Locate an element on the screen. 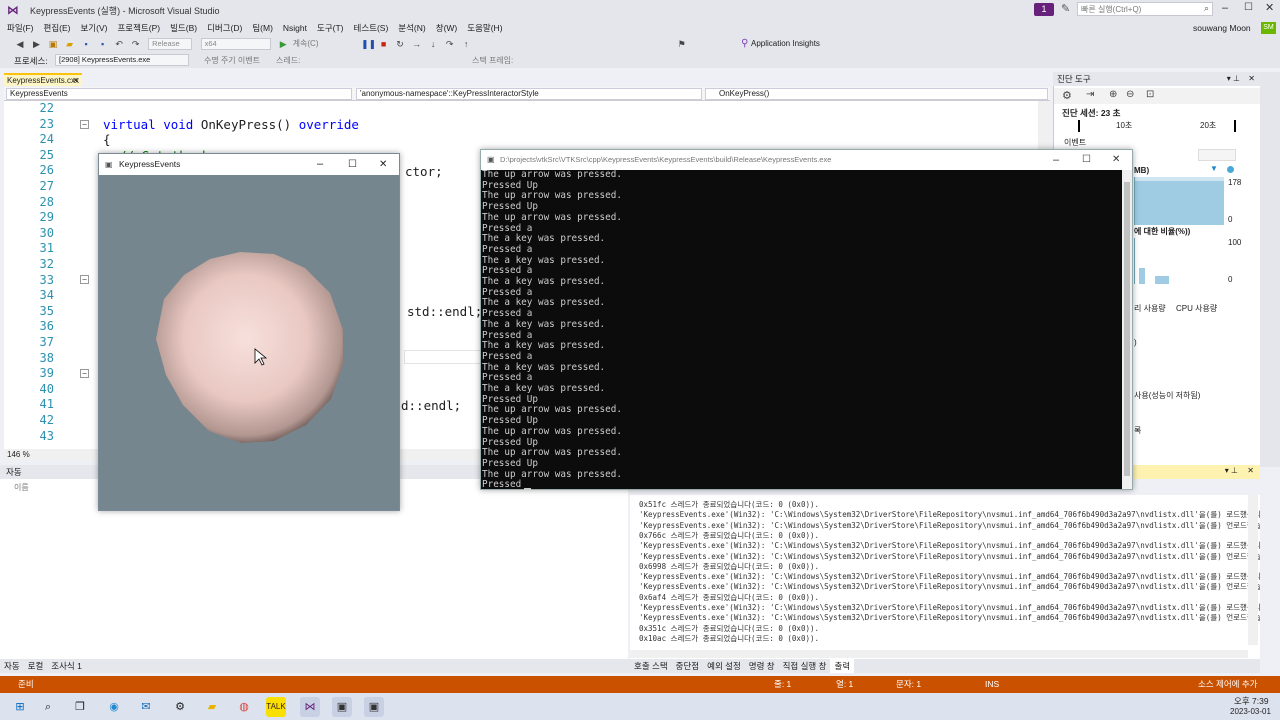 This screenshot has height=720, width=1280. show-next-icon: → is located at coordinates (417, 44).